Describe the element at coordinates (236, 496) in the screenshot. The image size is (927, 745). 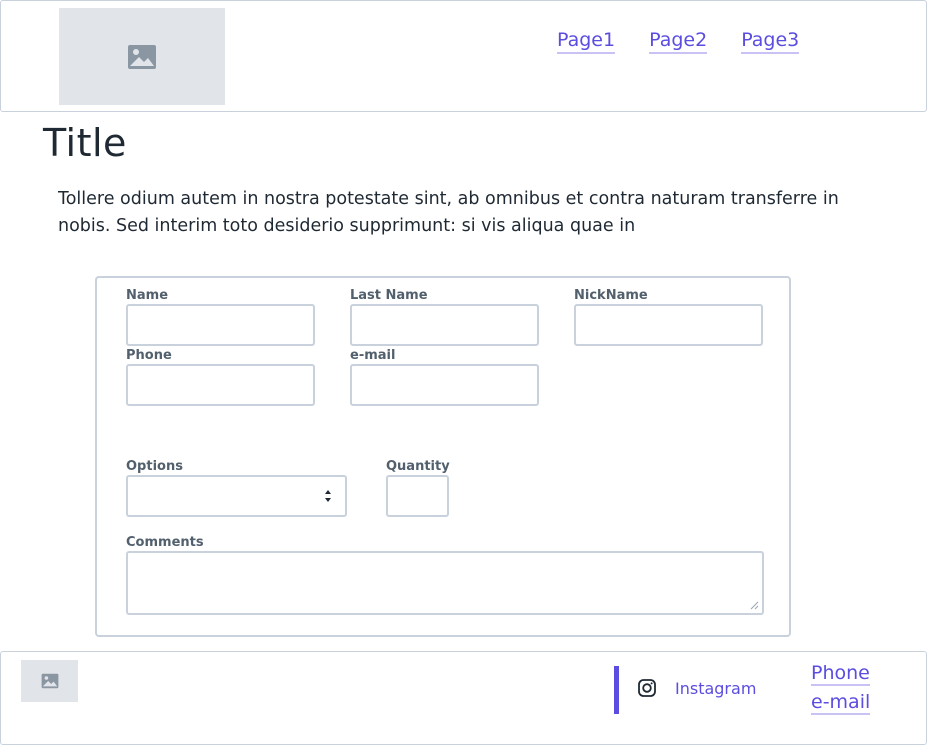
I see `options-select` at that location.